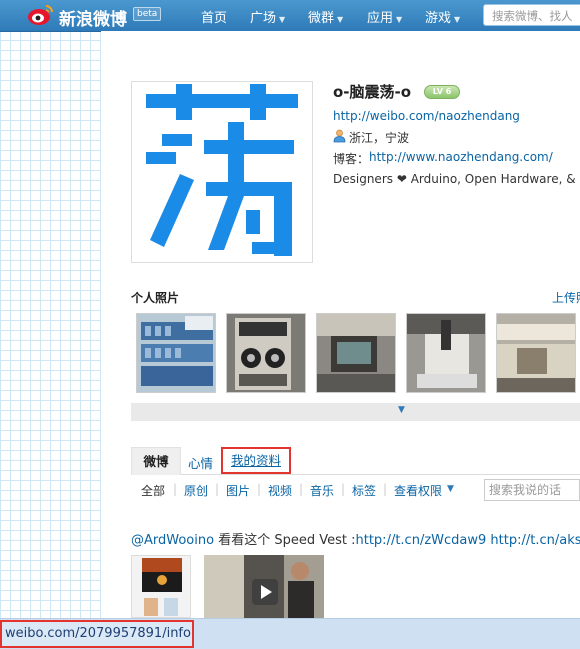  I want to click on post-video-thumbnail, so click(264, 586).